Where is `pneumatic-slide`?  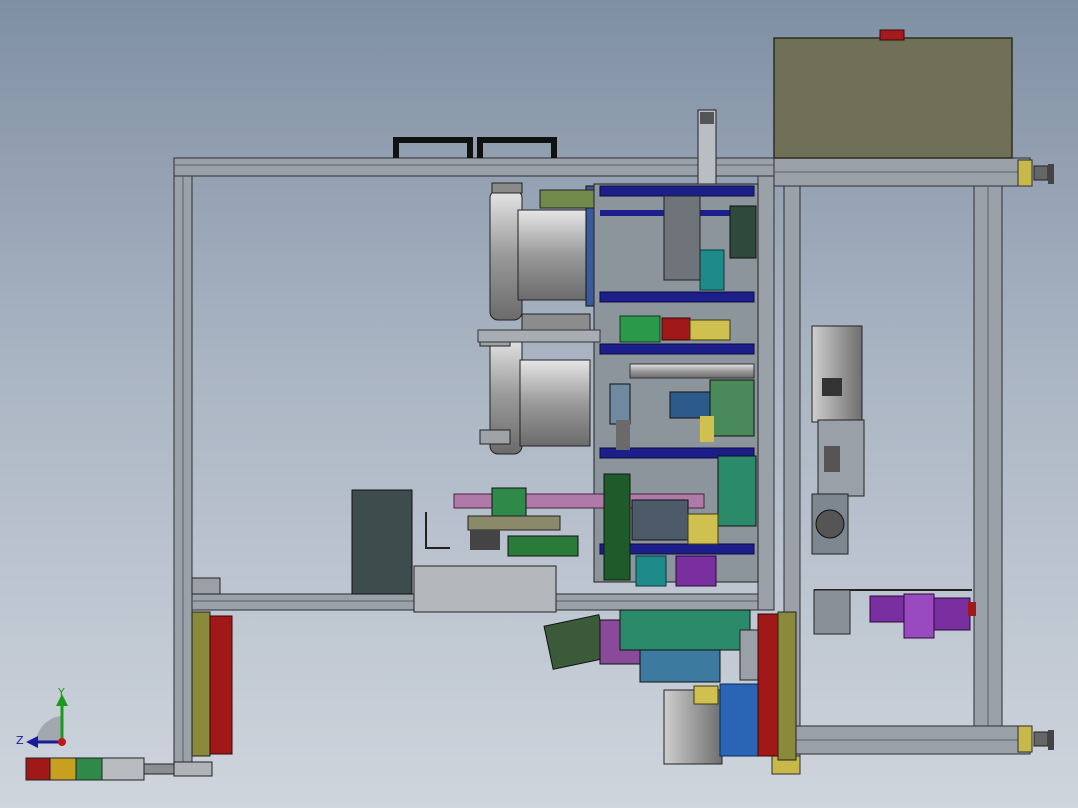 pneumatic-slide is located at coordinates (385, 550).